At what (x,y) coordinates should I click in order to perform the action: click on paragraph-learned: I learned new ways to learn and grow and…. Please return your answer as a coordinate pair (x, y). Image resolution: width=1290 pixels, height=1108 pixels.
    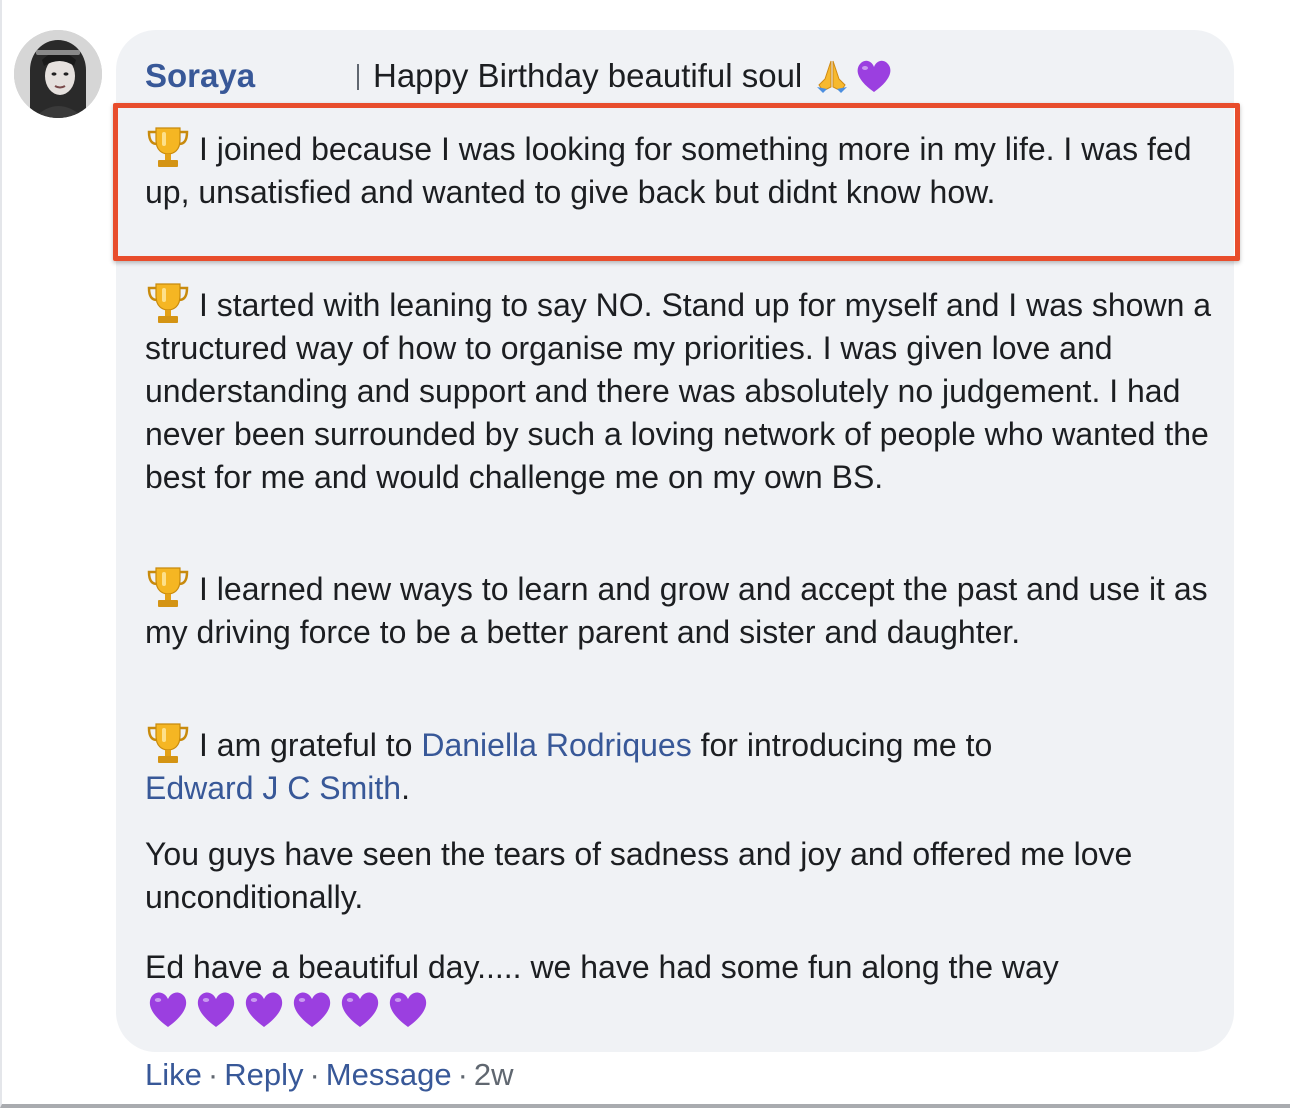
    Looking at the image, I should click on (682, 609).